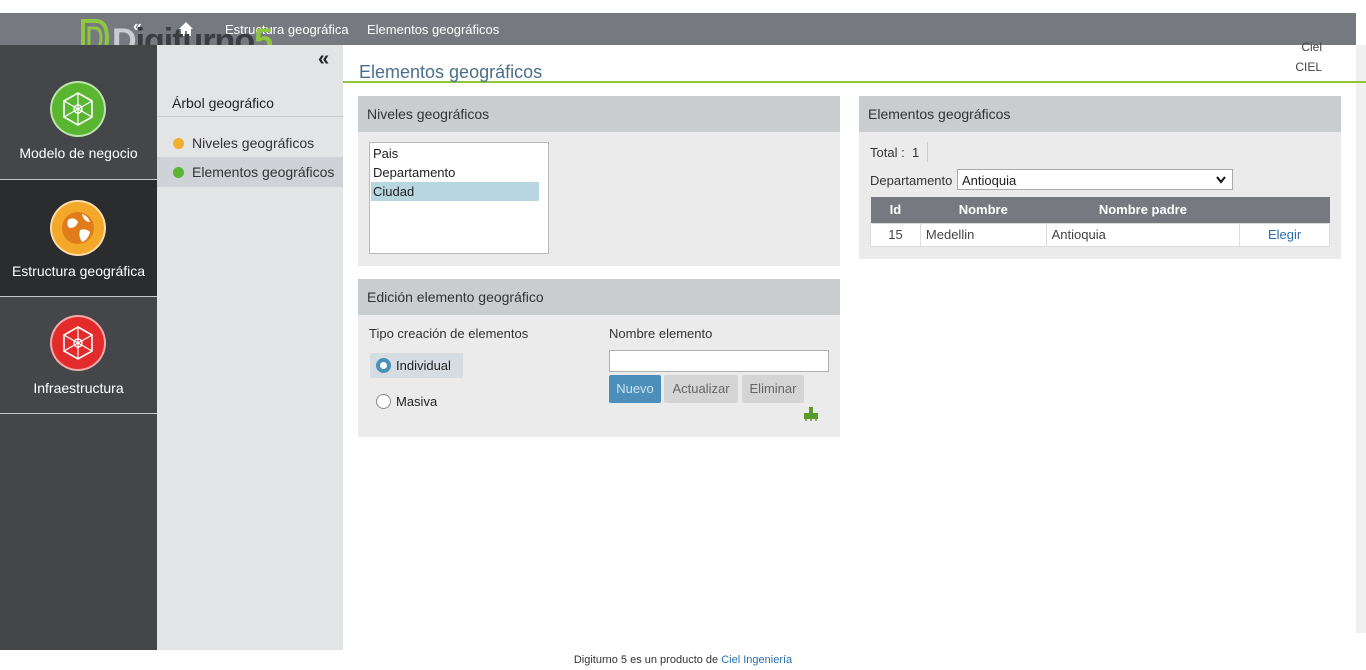 The image size is (1366, 670). I want to click on list-item: Ciudad, so click(455, 191).